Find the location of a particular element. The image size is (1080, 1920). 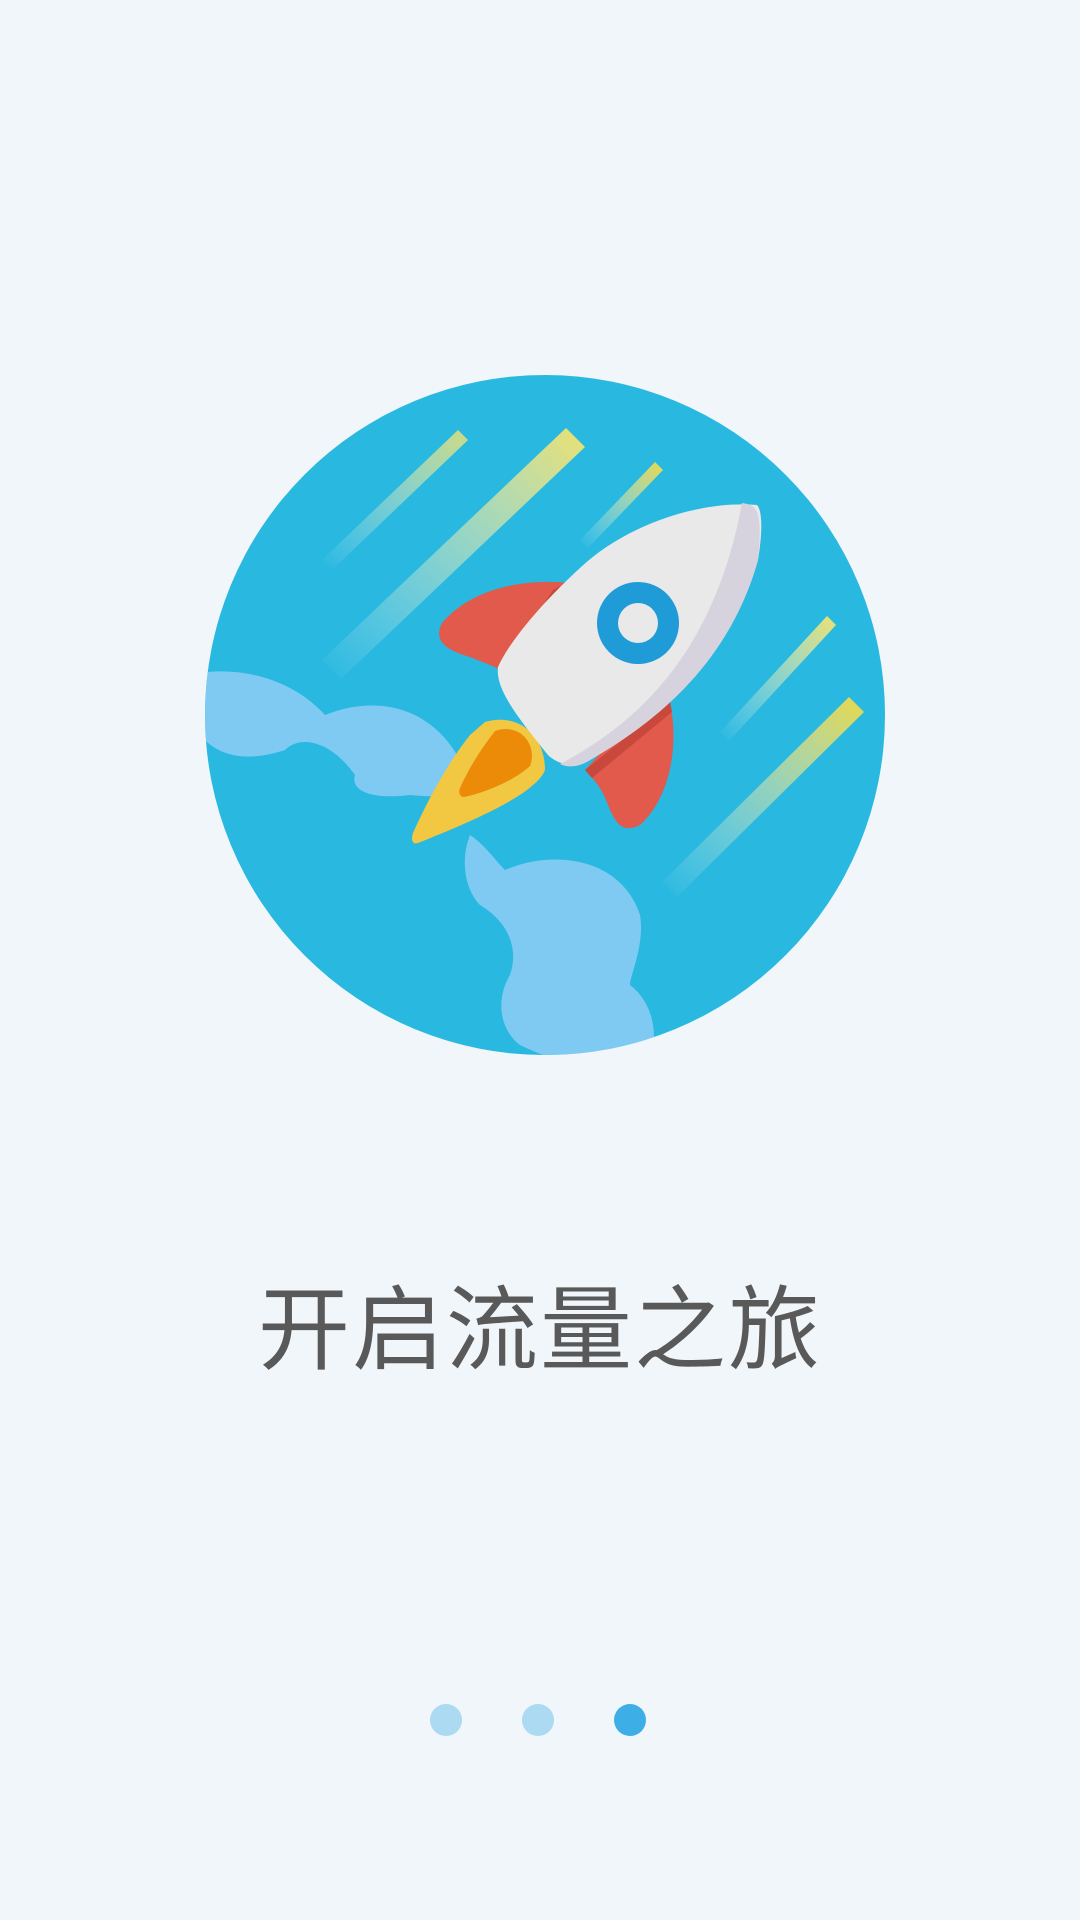

page-indicator is located at coordinates (540, 1721).